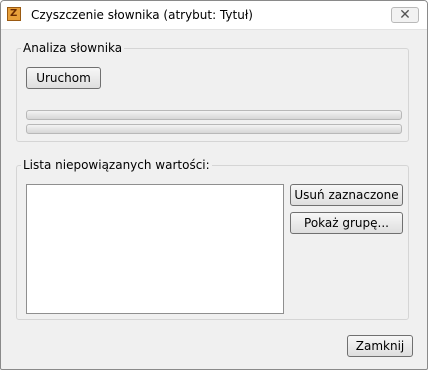 The image size is (428, 370). Describe the element at coordinates (73, 48) in the screenshot. I see `analysis-group-legend: Analiza słownika` at that location.